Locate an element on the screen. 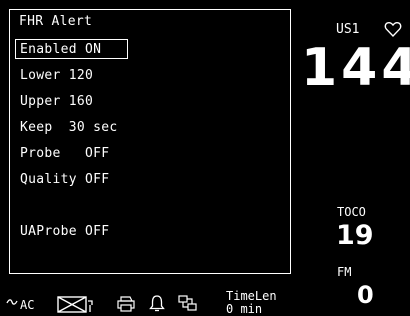  toco-label: TOCO is located at coordinates (351, 212).